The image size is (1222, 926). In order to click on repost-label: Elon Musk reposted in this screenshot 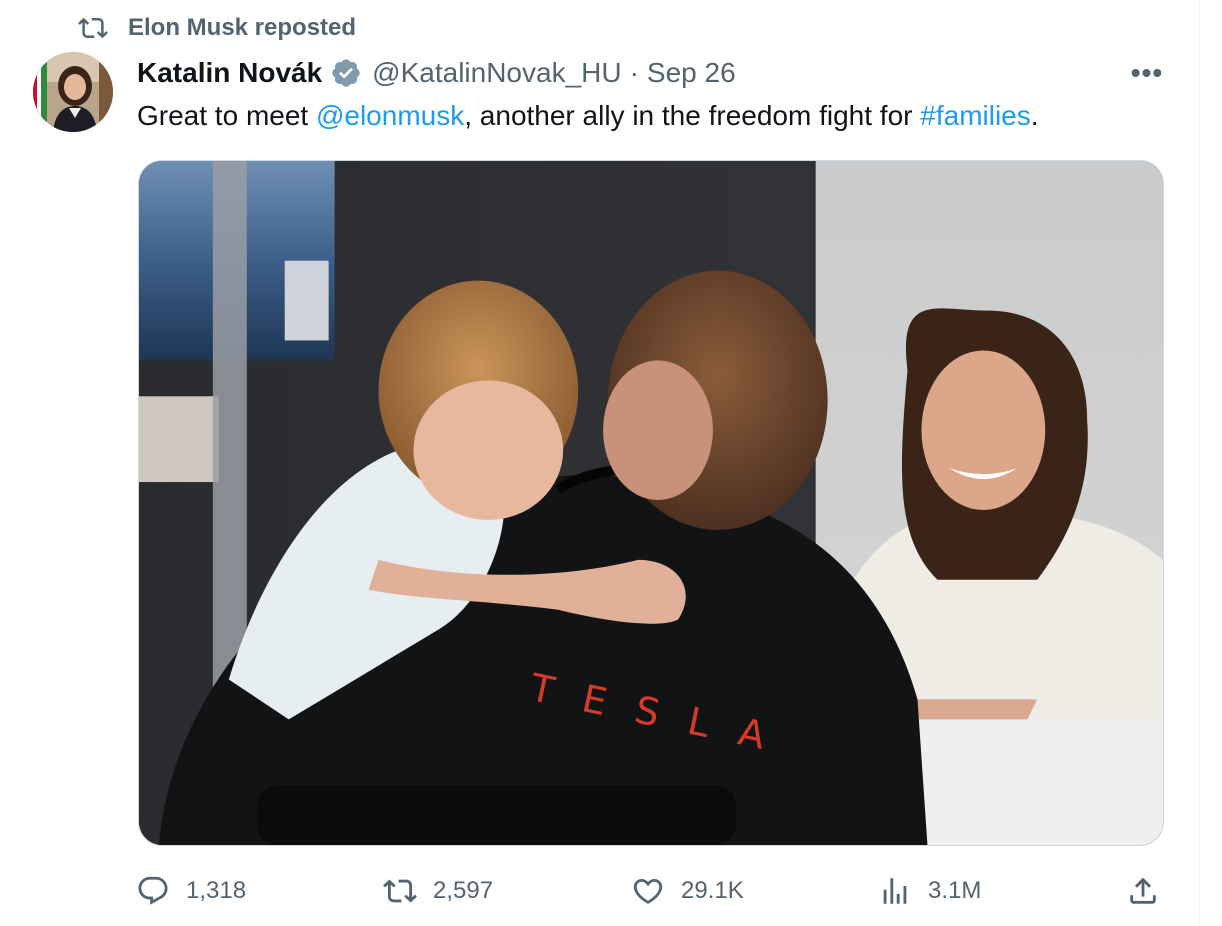, I will do `click(242, 28)`.